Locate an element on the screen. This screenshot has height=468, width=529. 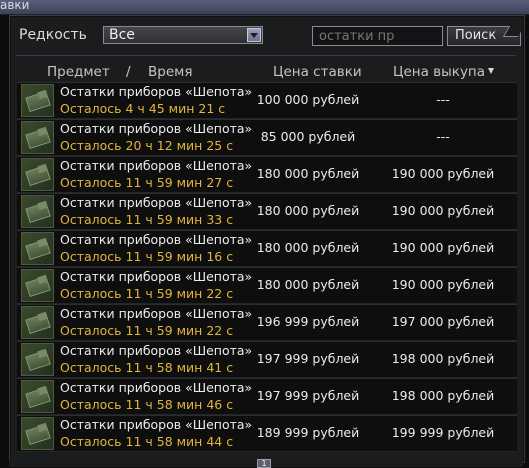
rarity-dropdown-value: Все is located at coordinates (122, 35).